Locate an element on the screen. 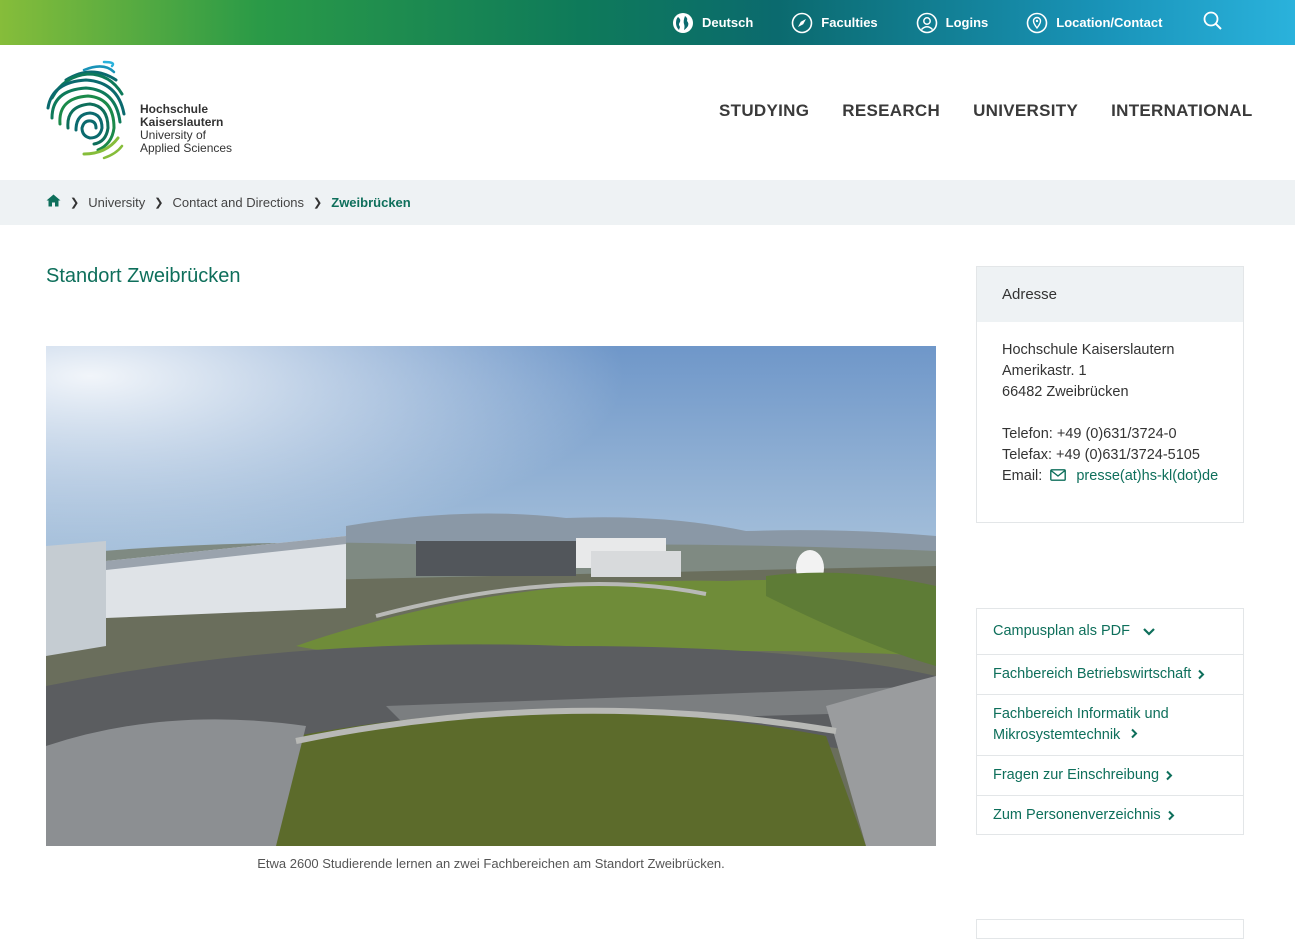 This screenshot has width=1295, height=939. link-campusplan-pdf: Campusplan als PDF is located at coordinates (1110, 632).